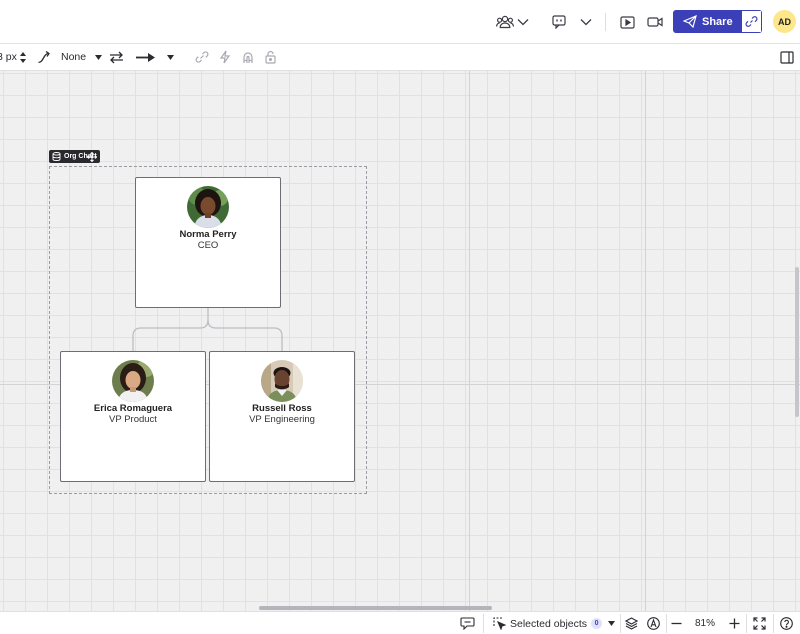 This screenshot has height=634, width=800. Describe the element at coordinates (499, 623) in the screenshot. I see `select-cursor-icon` at that location.